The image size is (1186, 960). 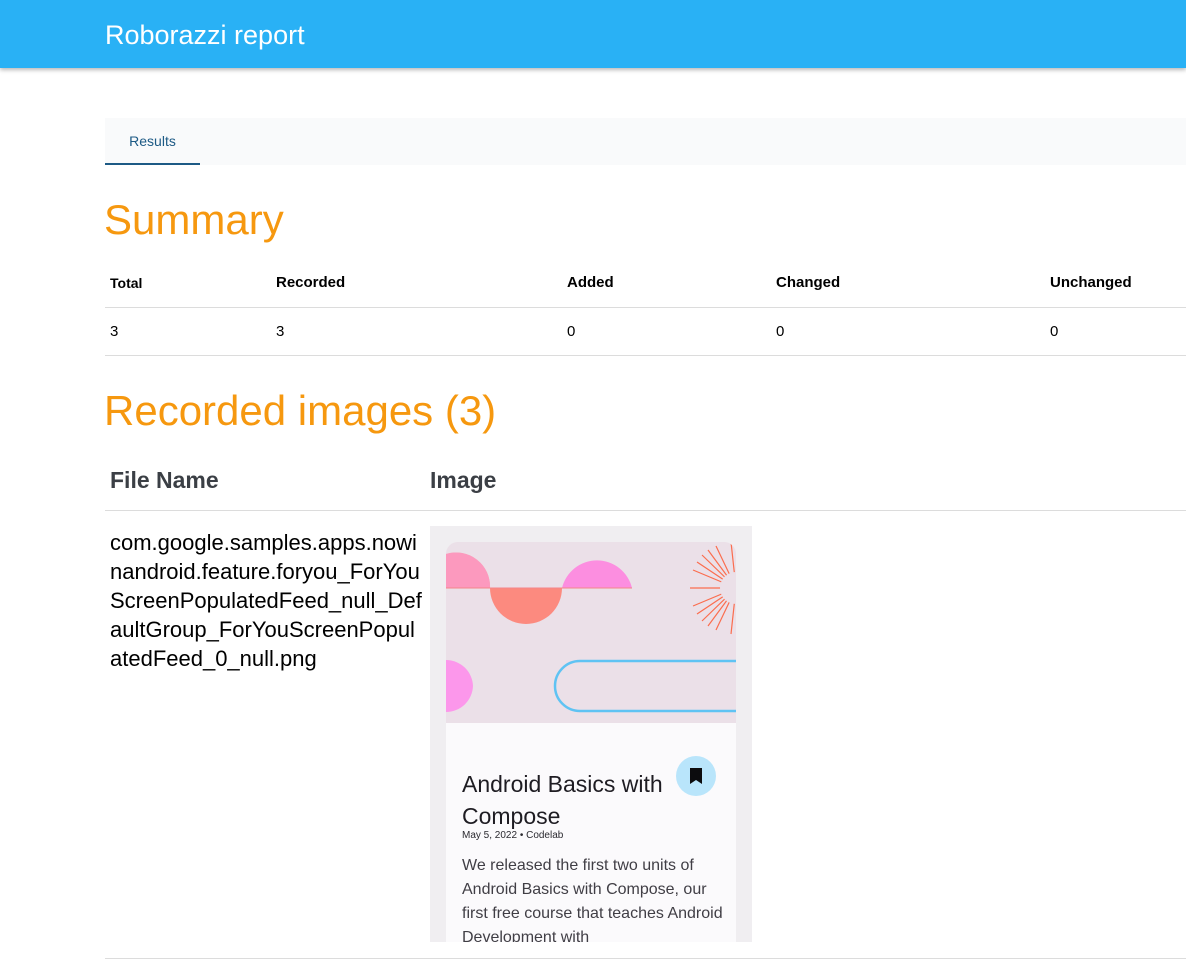 I want to click on summary-value-recorded: 3, so click(x=280, y=331).